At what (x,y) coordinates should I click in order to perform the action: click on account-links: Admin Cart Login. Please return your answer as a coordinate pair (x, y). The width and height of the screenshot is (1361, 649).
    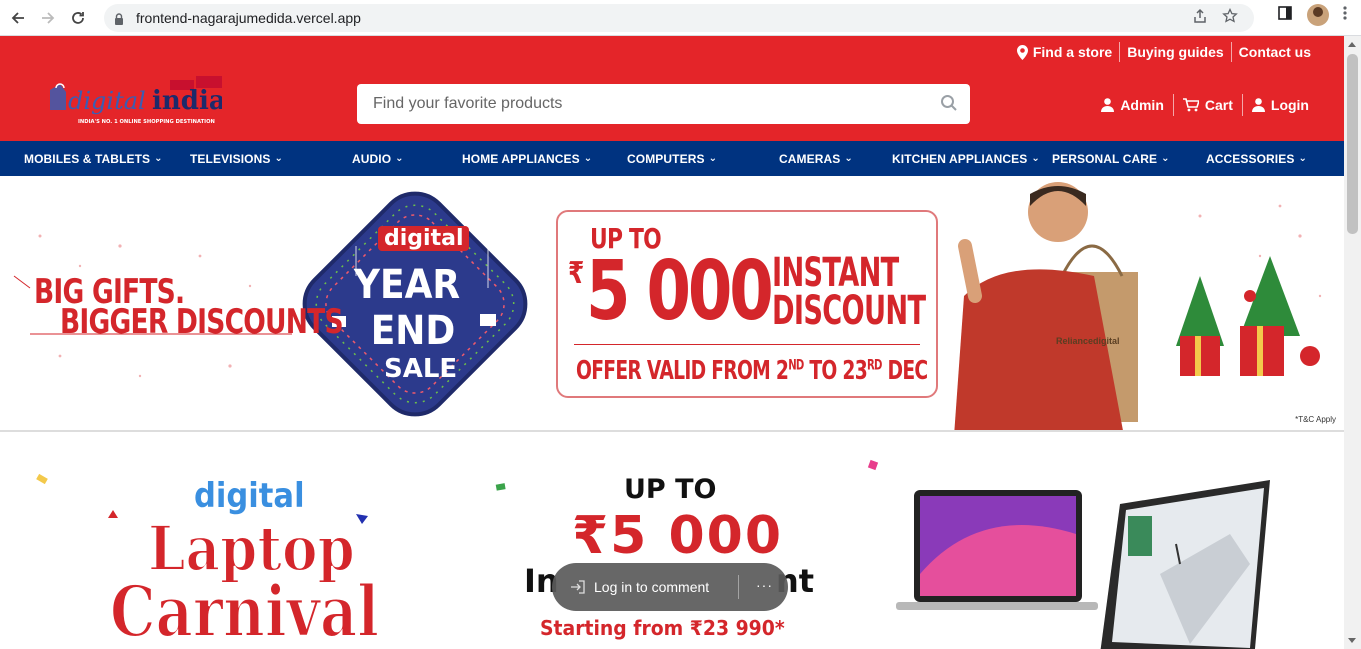
    Looking at the image, I should click on (1205, 105).